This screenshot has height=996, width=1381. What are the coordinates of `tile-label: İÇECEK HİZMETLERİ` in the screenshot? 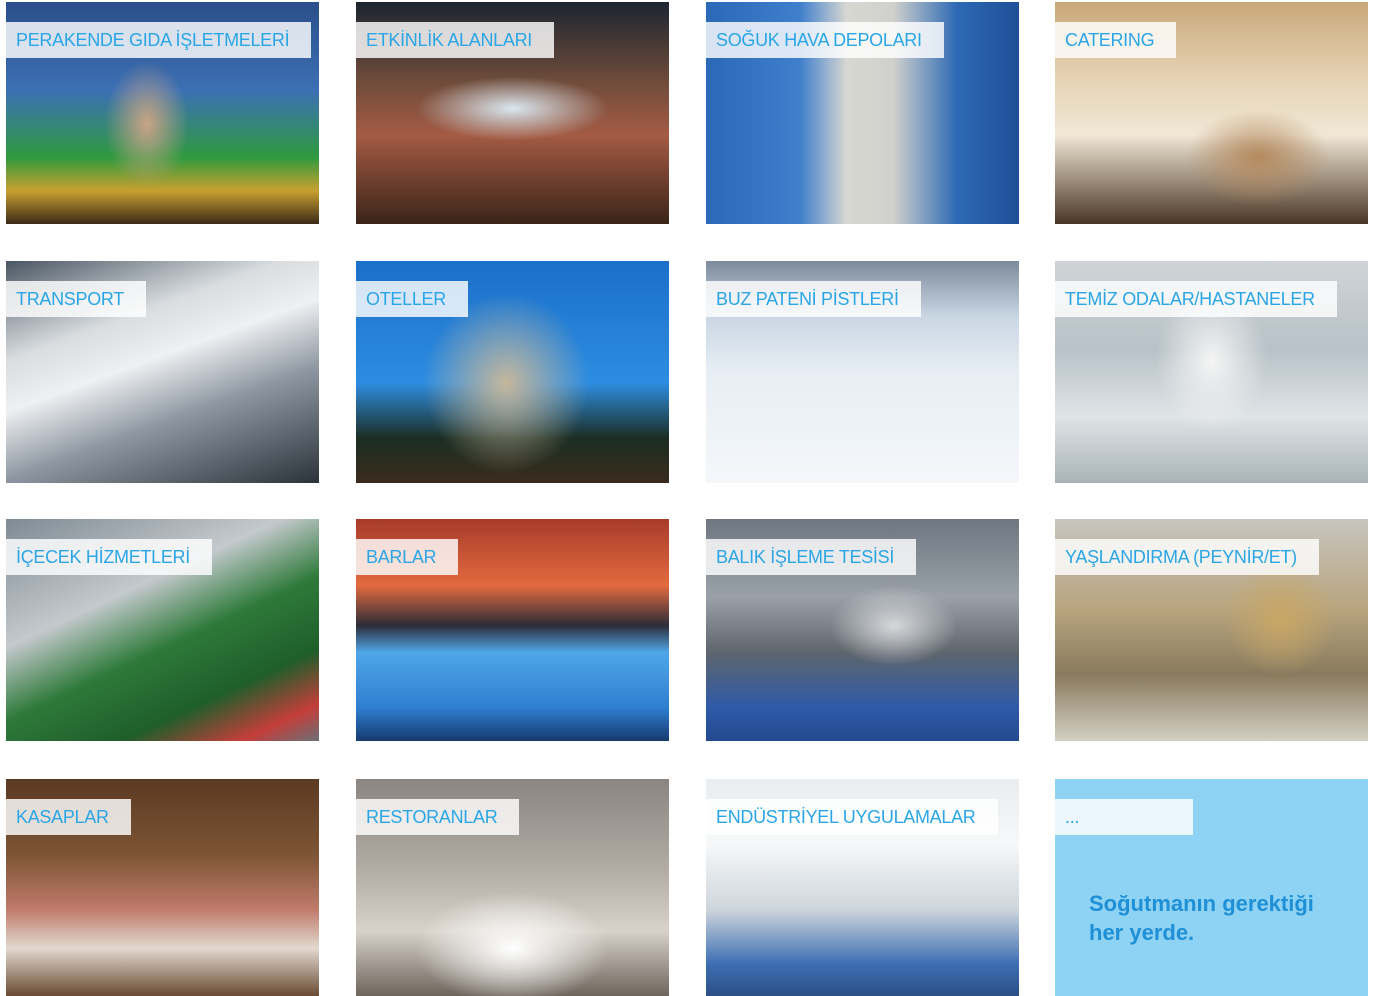 It's located at (109, 557).